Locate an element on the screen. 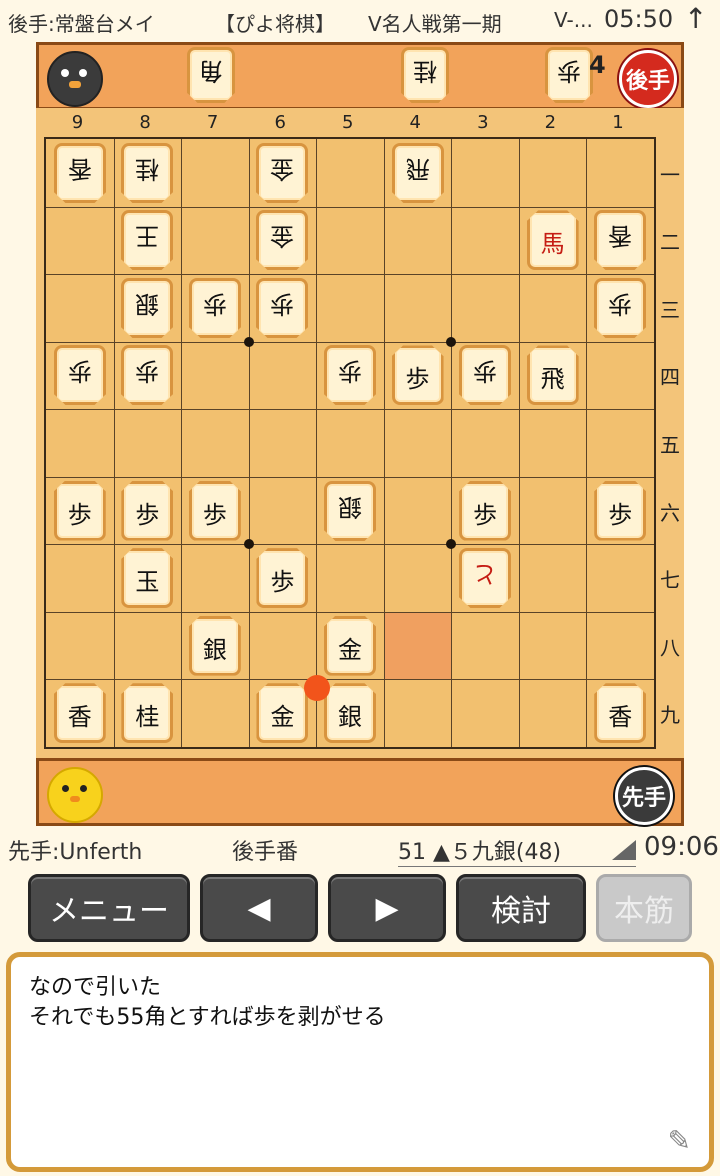 The image size is (720, 1176). next-button: ▶ is located at coordinates (387, 908).